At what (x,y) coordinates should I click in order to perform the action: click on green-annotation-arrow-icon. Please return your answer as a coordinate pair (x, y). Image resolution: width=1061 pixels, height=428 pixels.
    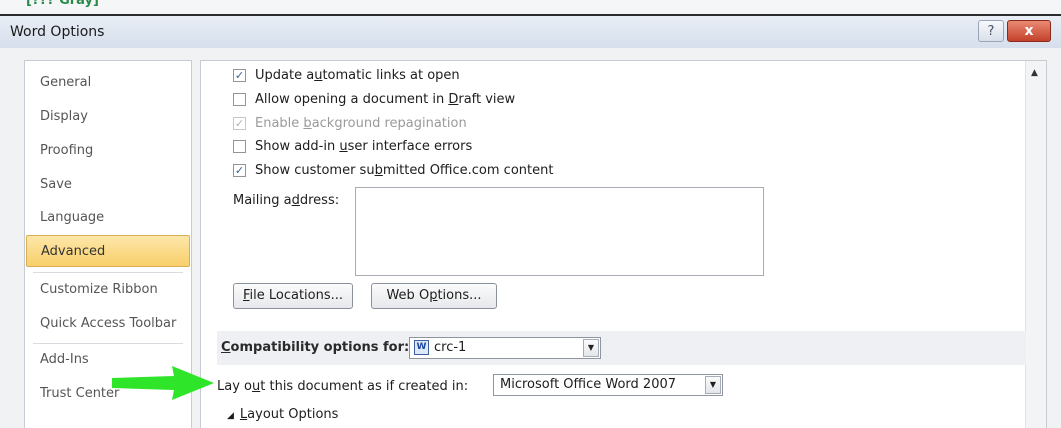
    Looking at the image, I should click on (163, 383).